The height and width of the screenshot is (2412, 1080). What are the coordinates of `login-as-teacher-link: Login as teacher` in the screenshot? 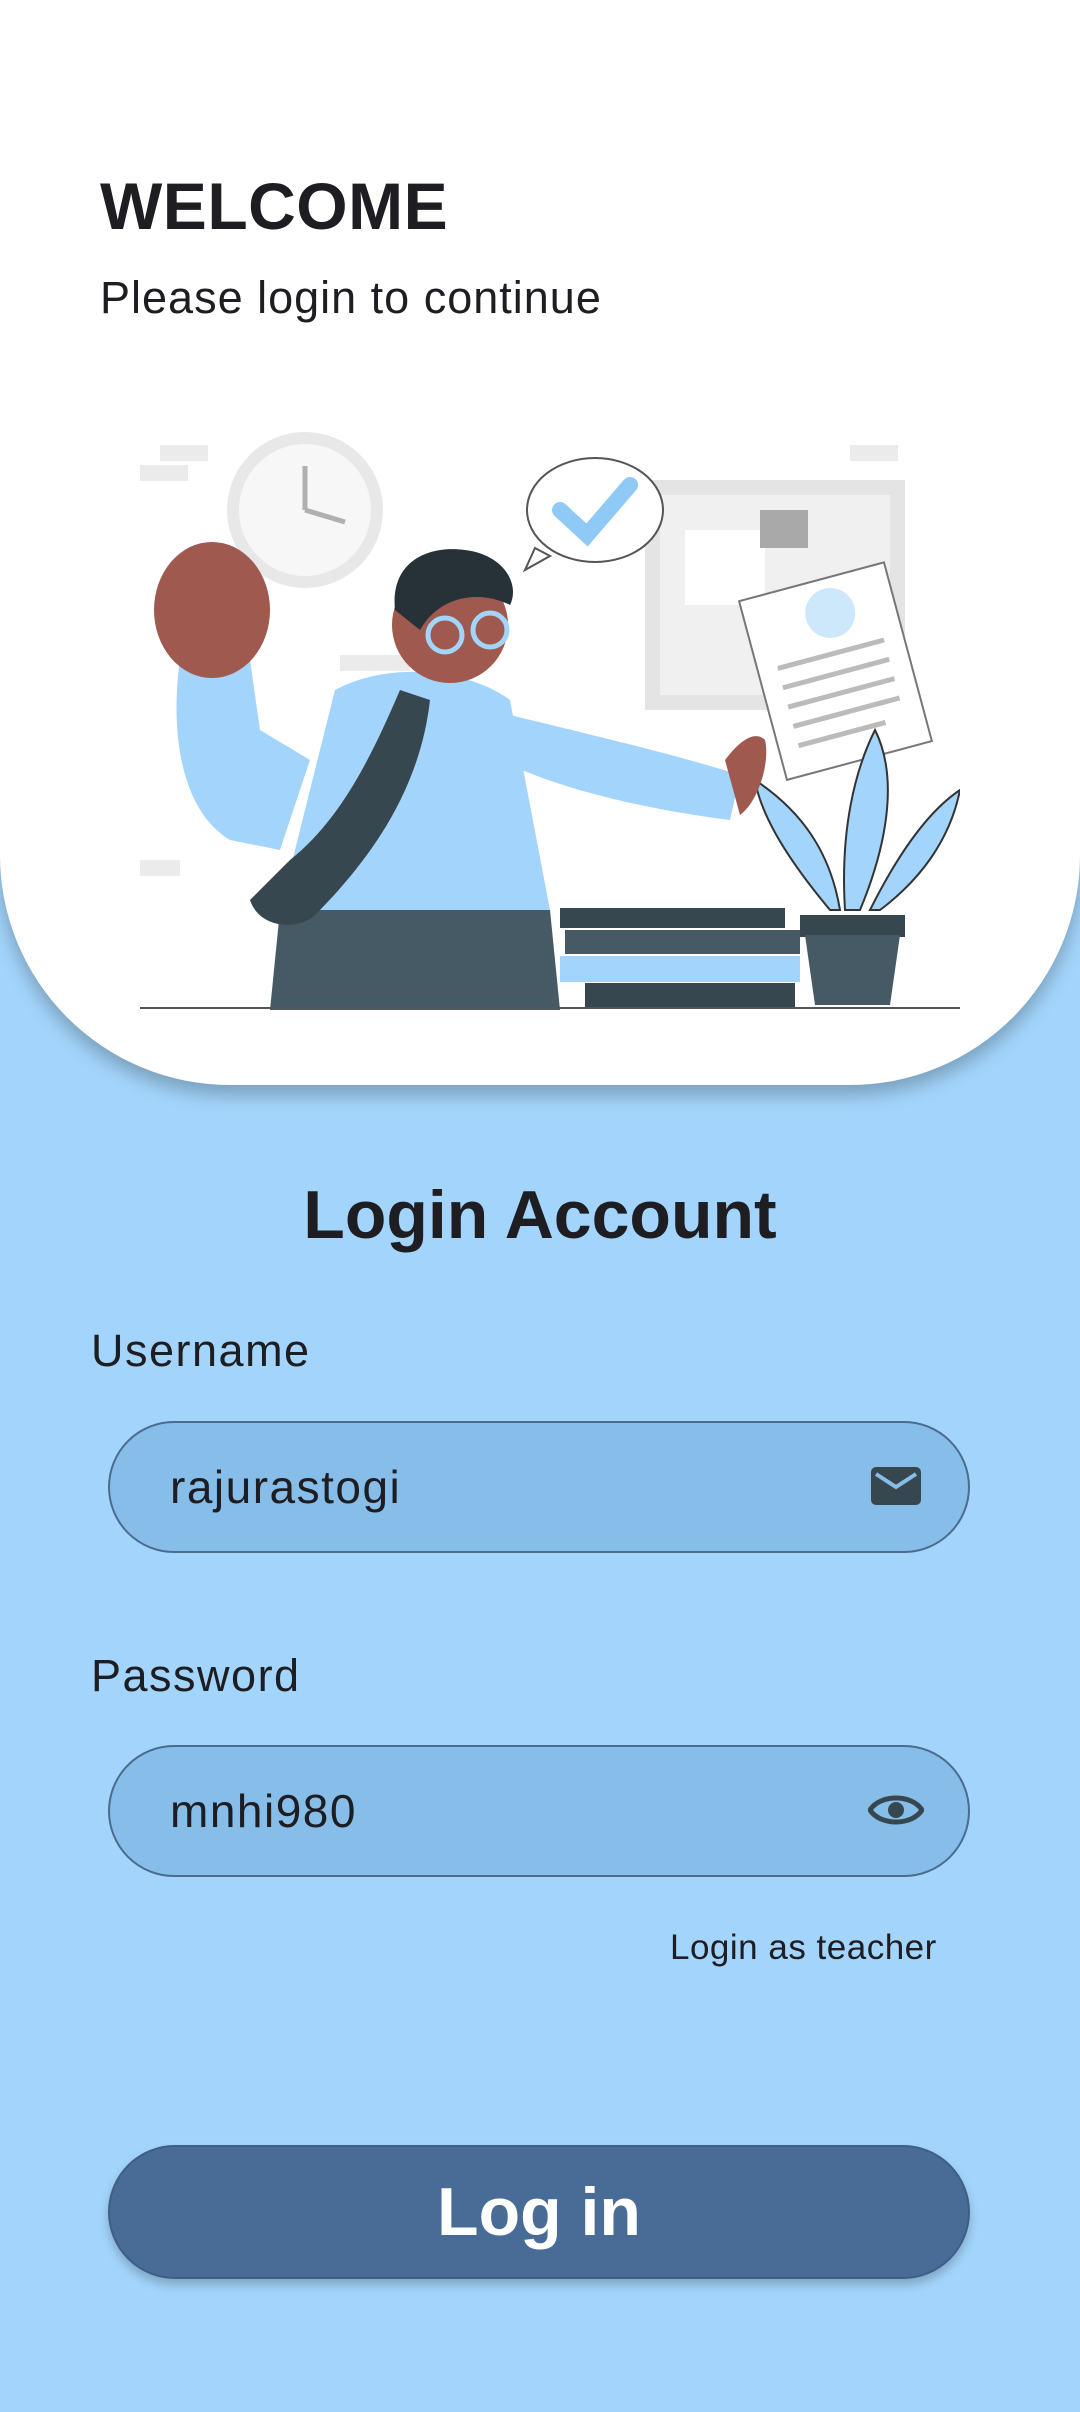 It's located at (803, 1948).